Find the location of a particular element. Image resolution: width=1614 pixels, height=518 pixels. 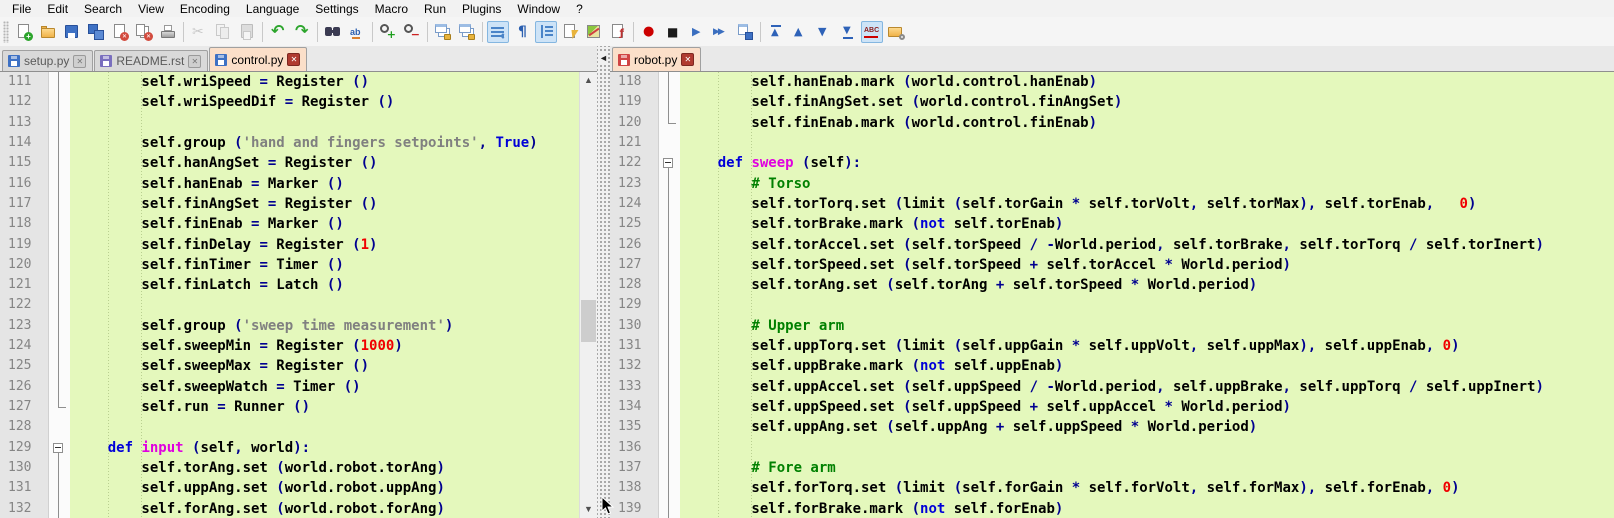

close-all-button is located at coordinates (144, 32).